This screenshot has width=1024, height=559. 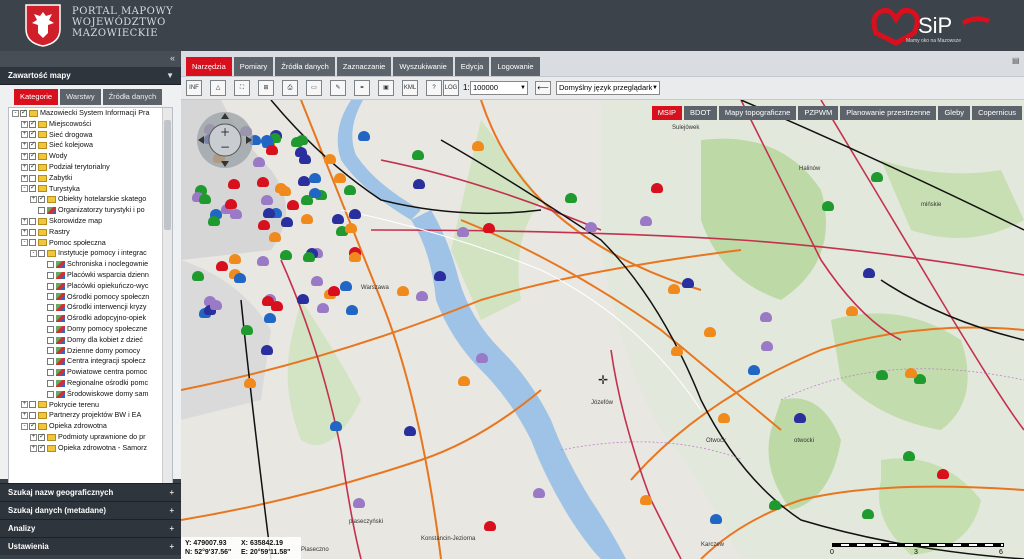 I want to click on tree-item: Placówki wsparcia dzienn, so click(x=85, y=275).